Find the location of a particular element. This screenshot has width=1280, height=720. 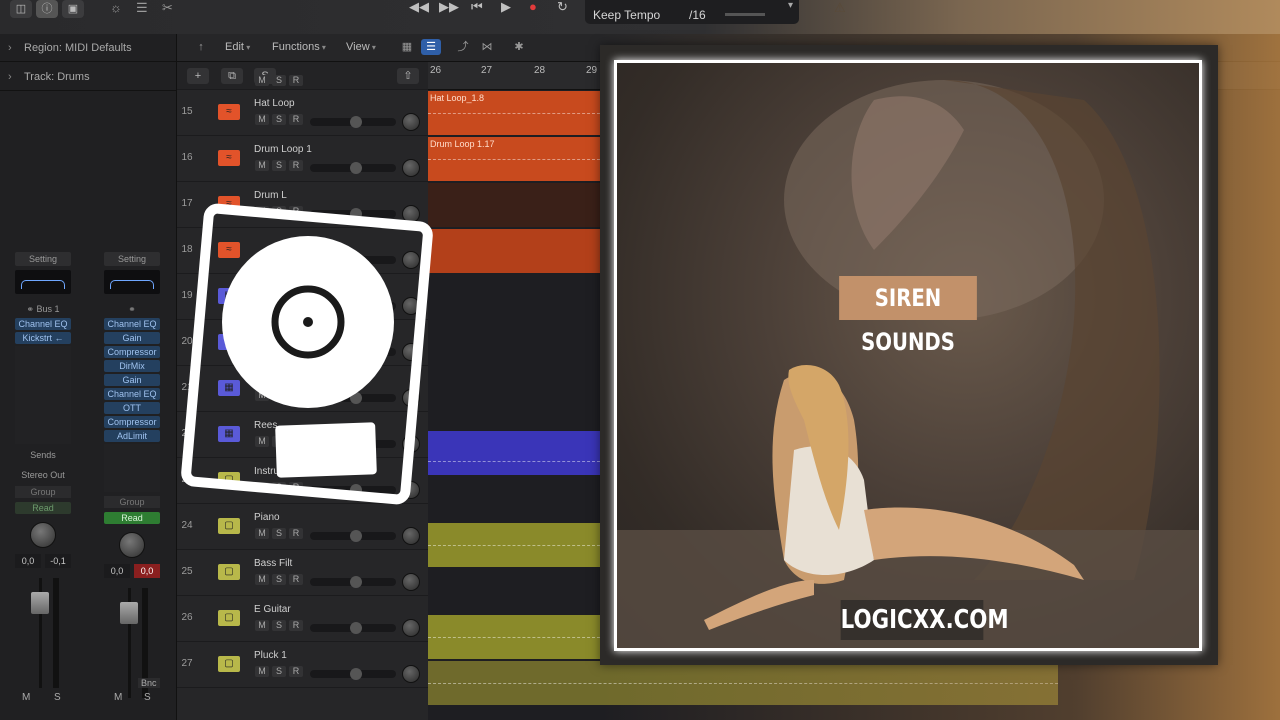

plugin-slot: OTT is located at coordinates (132, 408).